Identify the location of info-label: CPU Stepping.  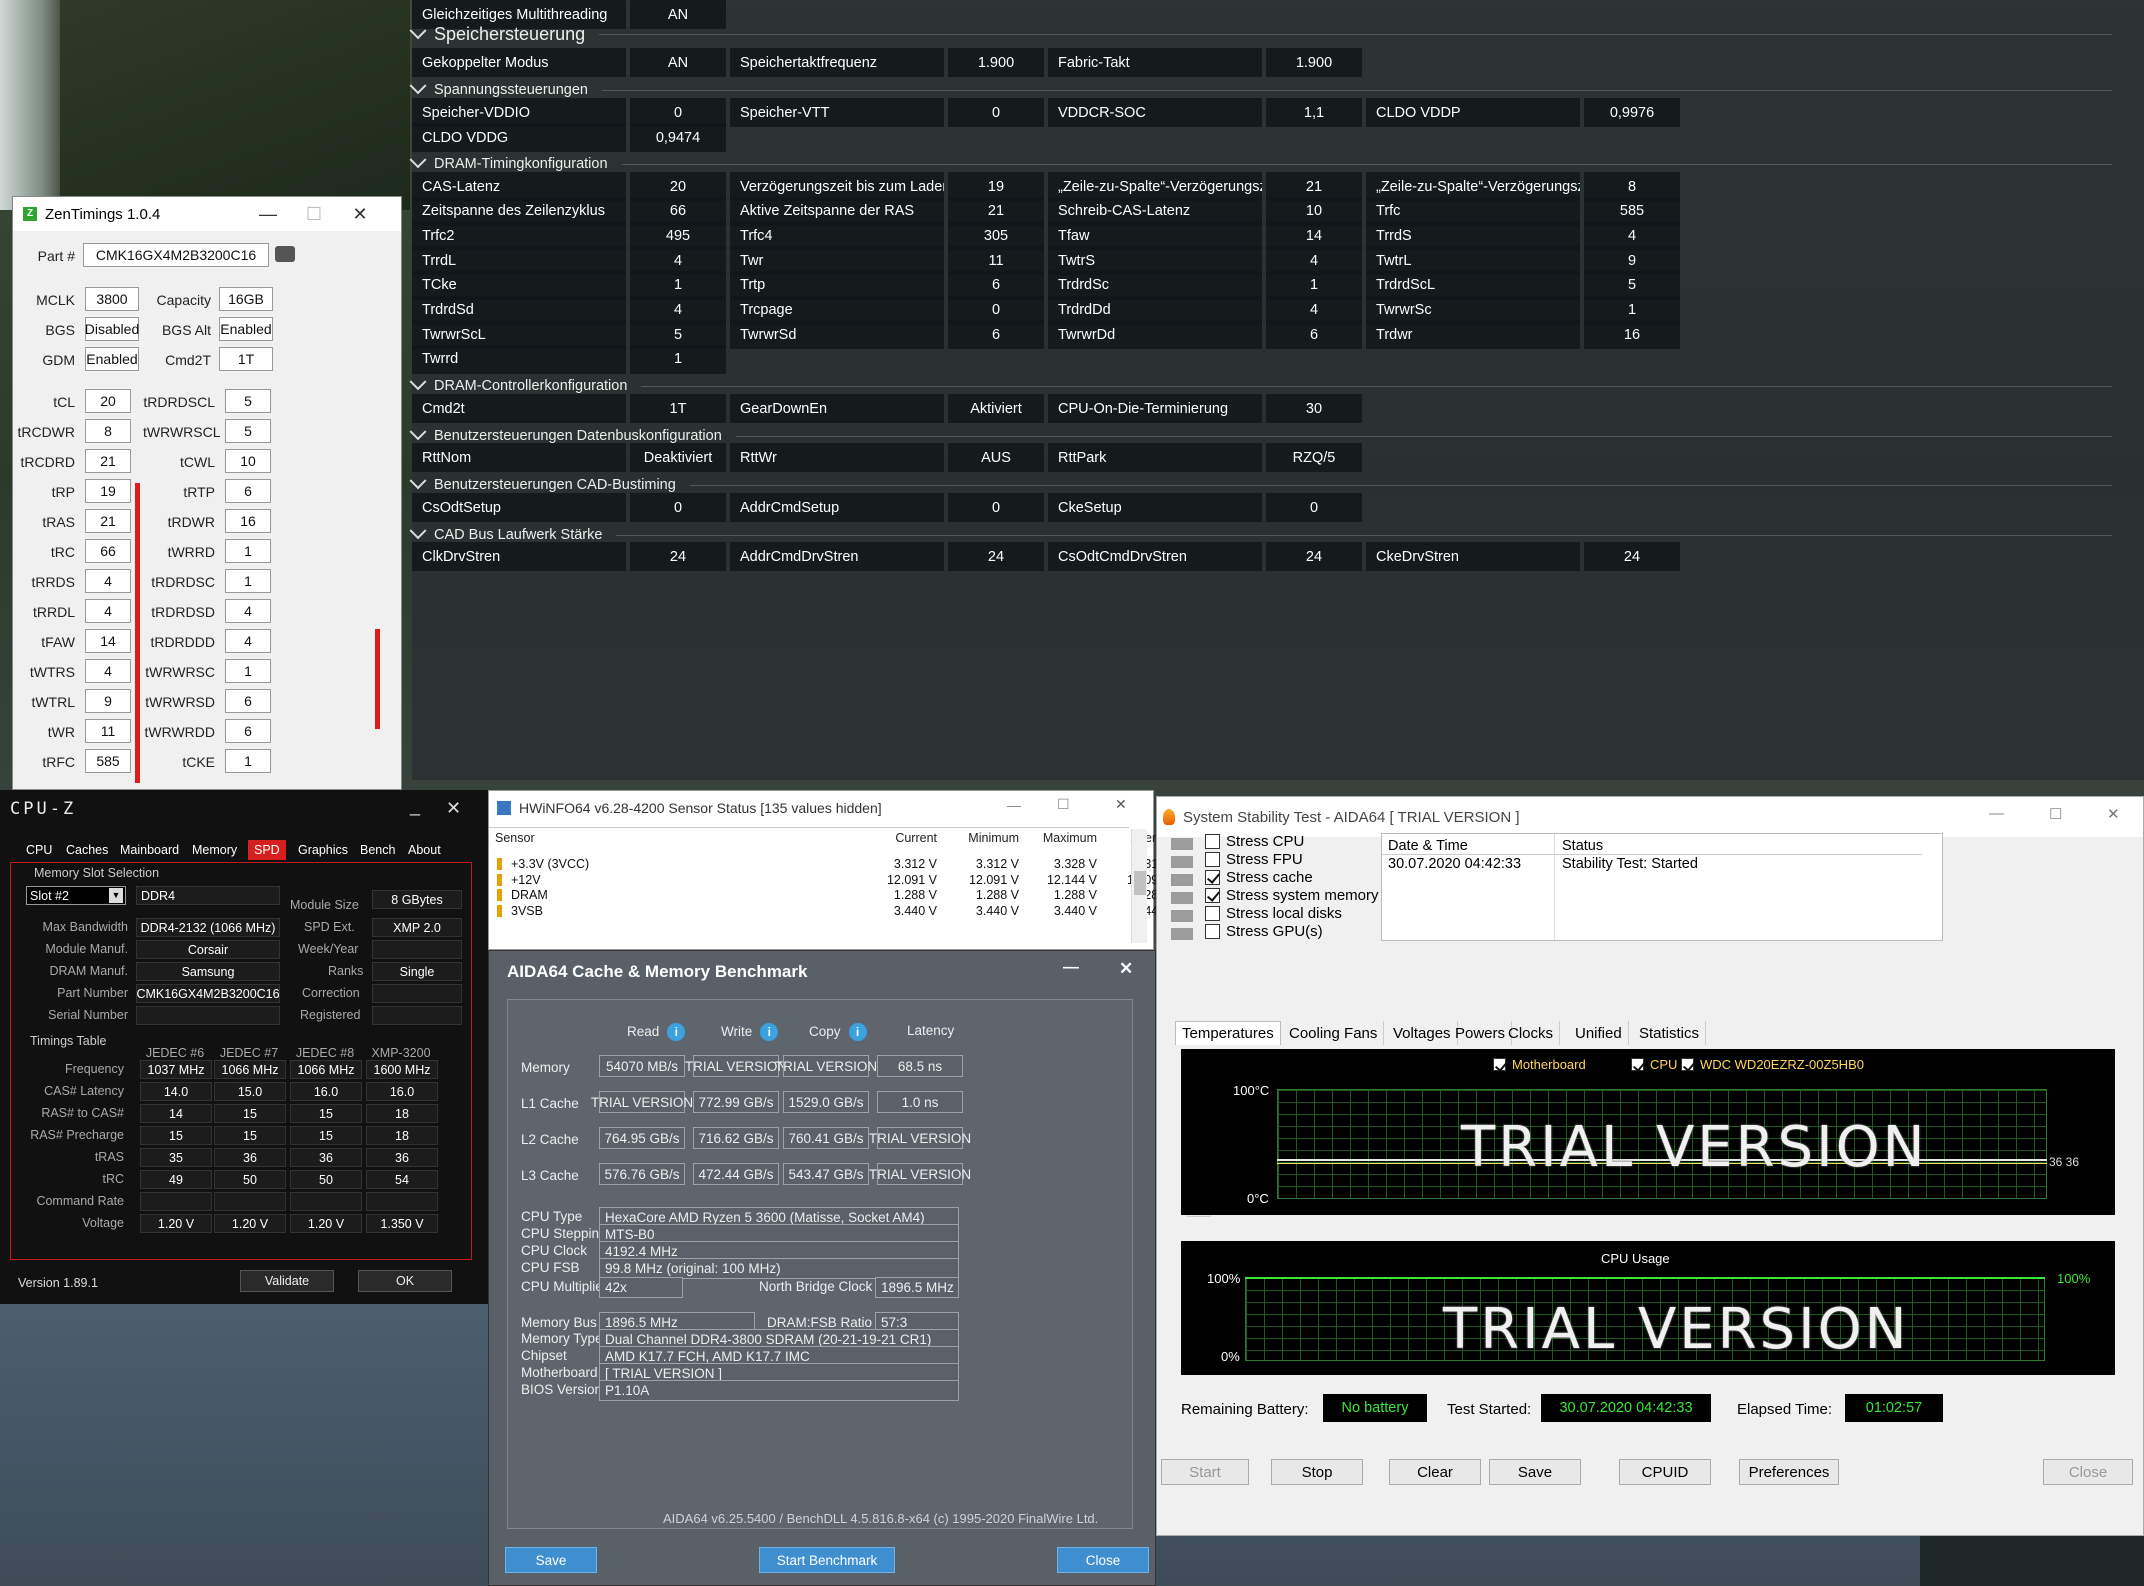
(564, 1233).